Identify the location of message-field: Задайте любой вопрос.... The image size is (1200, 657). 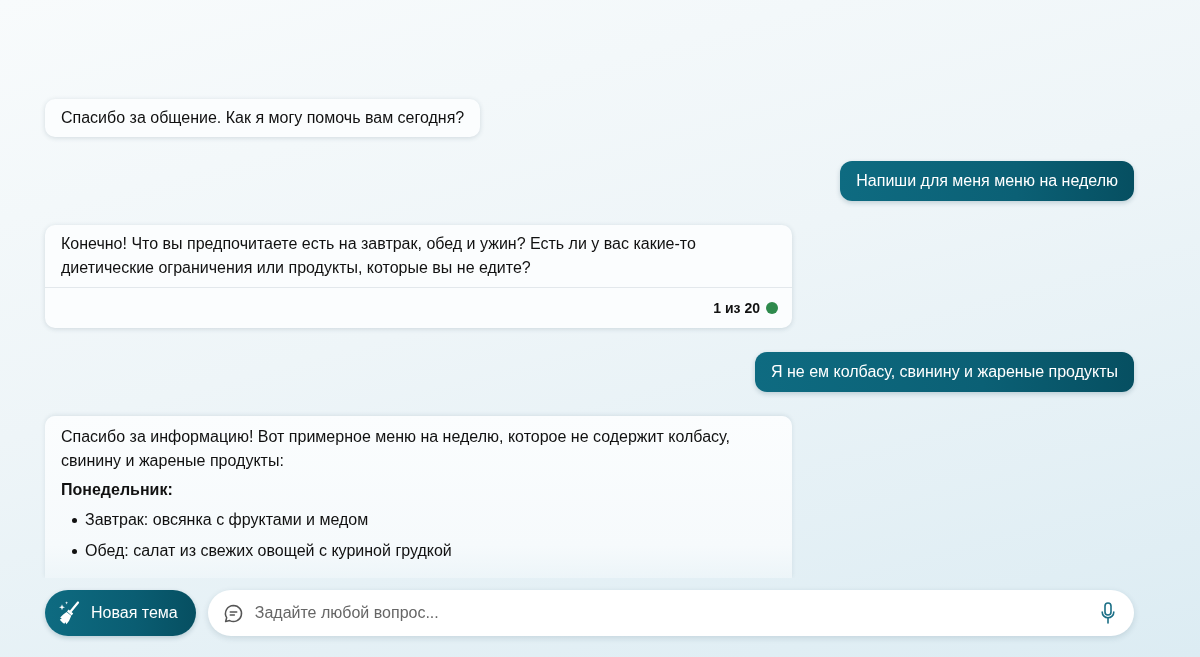
(670, 613).